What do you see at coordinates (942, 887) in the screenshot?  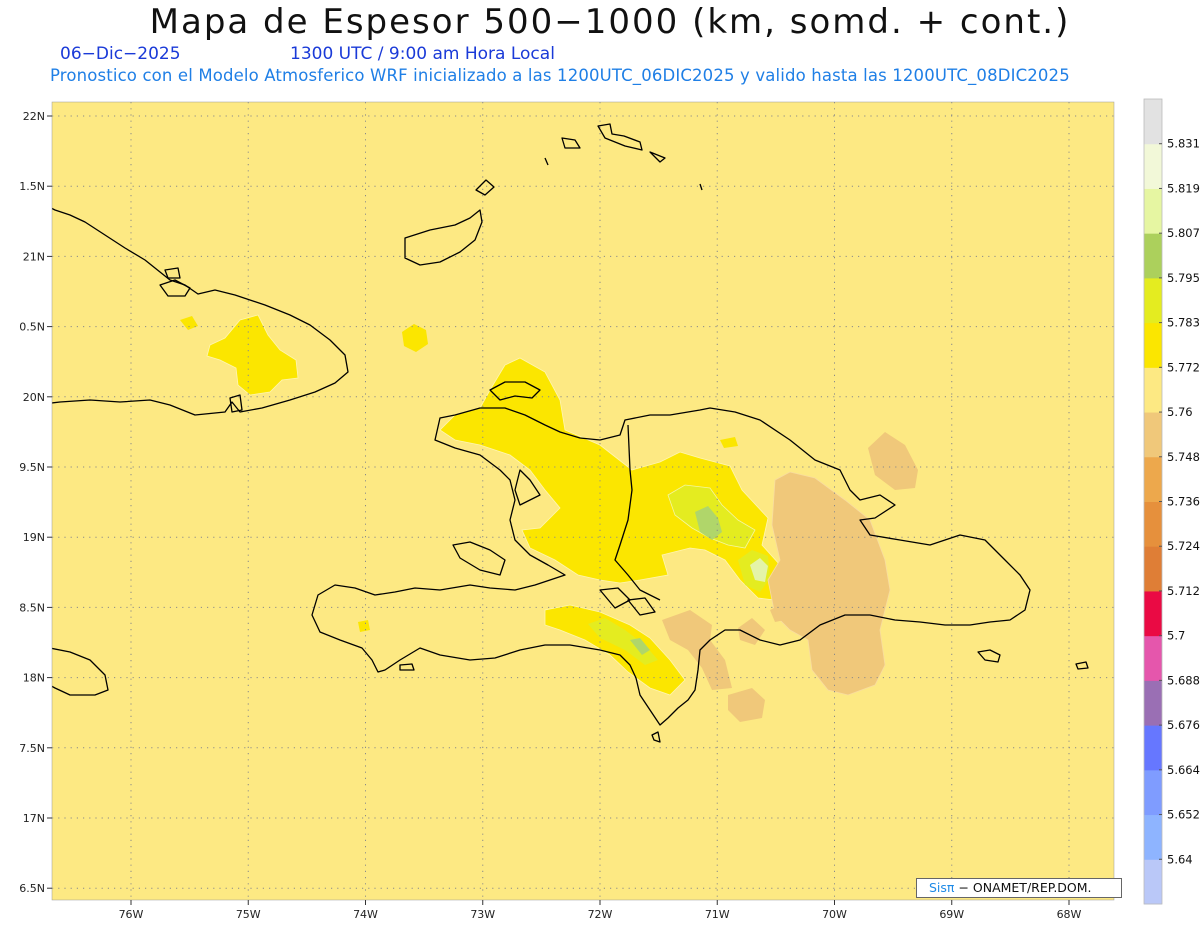 I see `credit-logo: Sisπ` at bounding box center [942, 887].